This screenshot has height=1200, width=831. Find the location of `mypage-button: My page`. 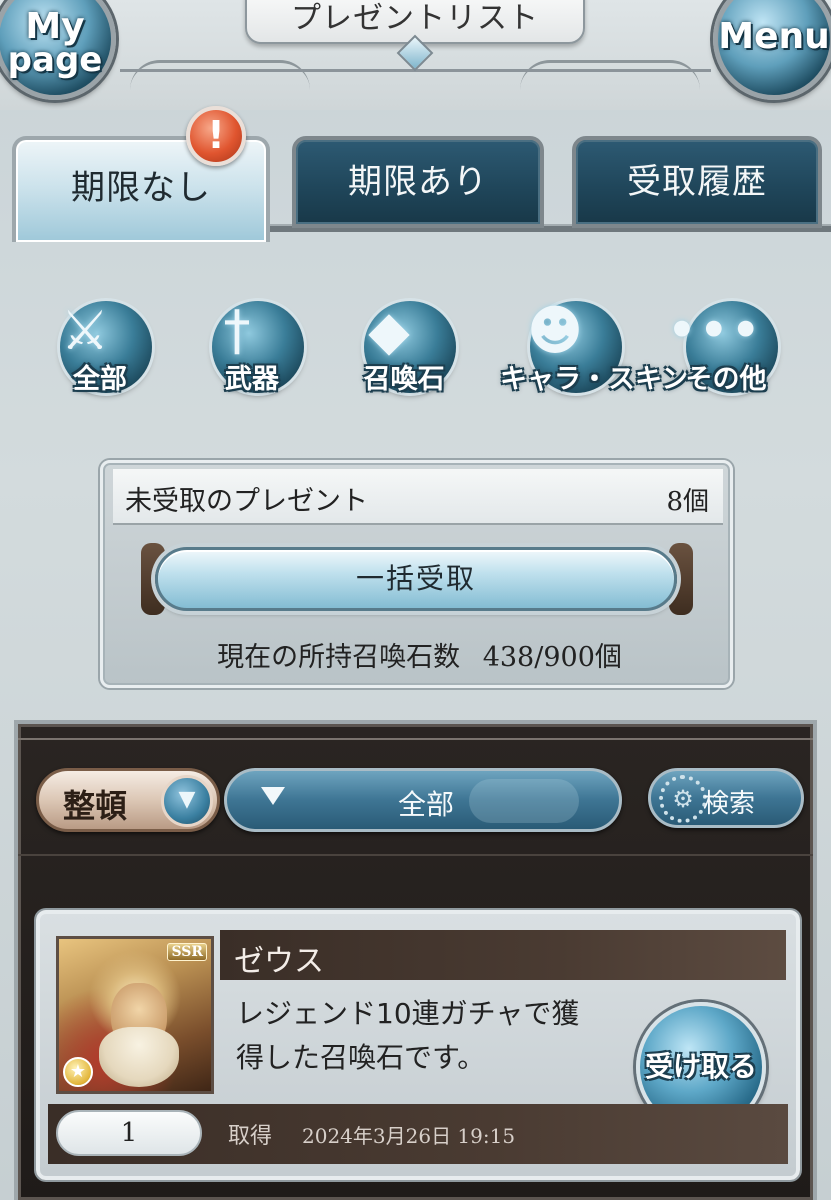

mypage-button: My page is located at coordinates (58, 50).